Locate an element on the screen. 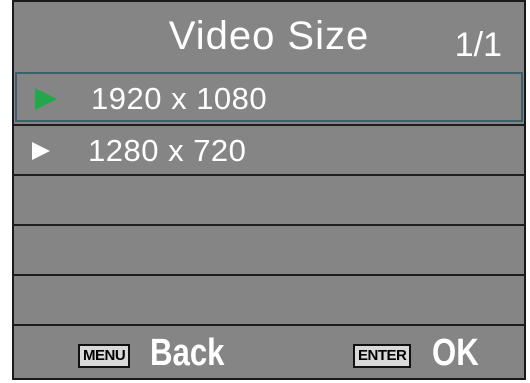  enter-key-icon: ENTER is located at coordinates (382, 356).